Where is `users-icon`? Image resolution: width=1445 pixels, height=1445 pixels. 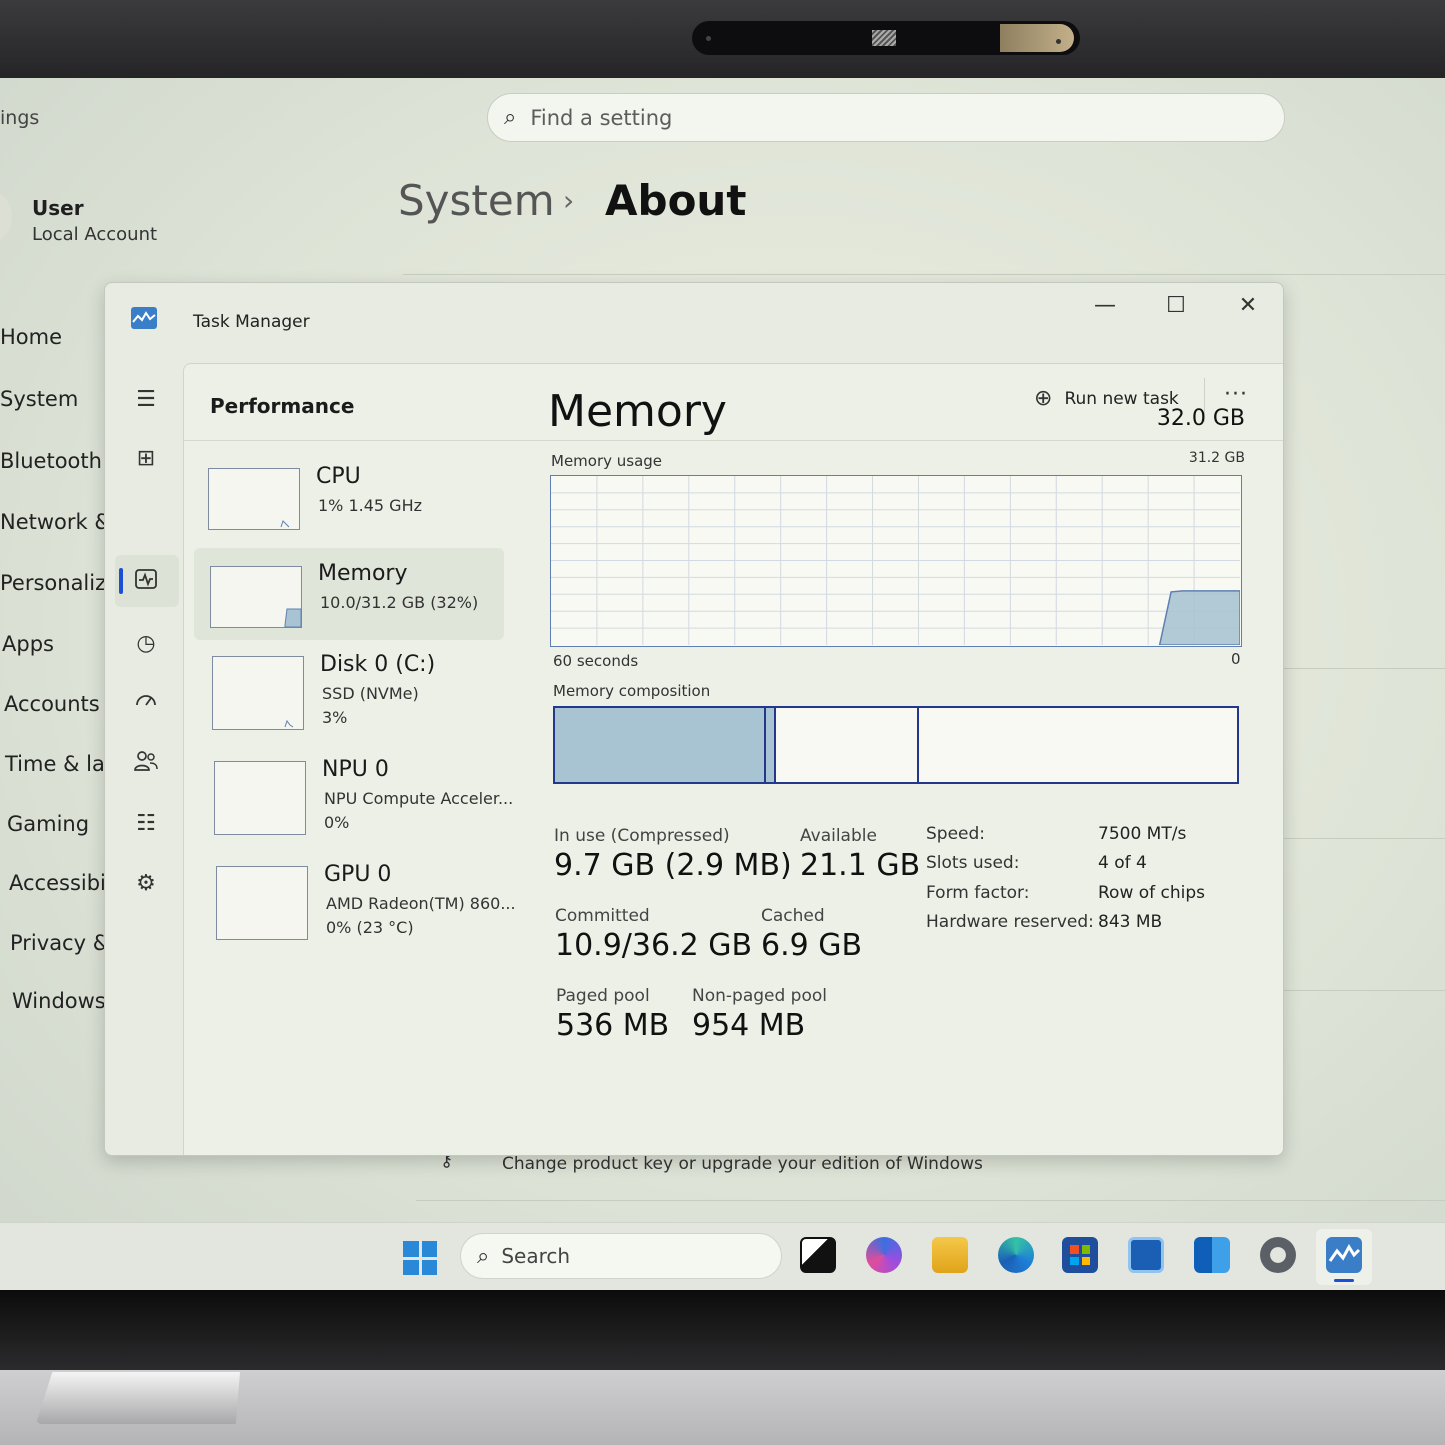
users-icon is located at coordinates (146, 764).